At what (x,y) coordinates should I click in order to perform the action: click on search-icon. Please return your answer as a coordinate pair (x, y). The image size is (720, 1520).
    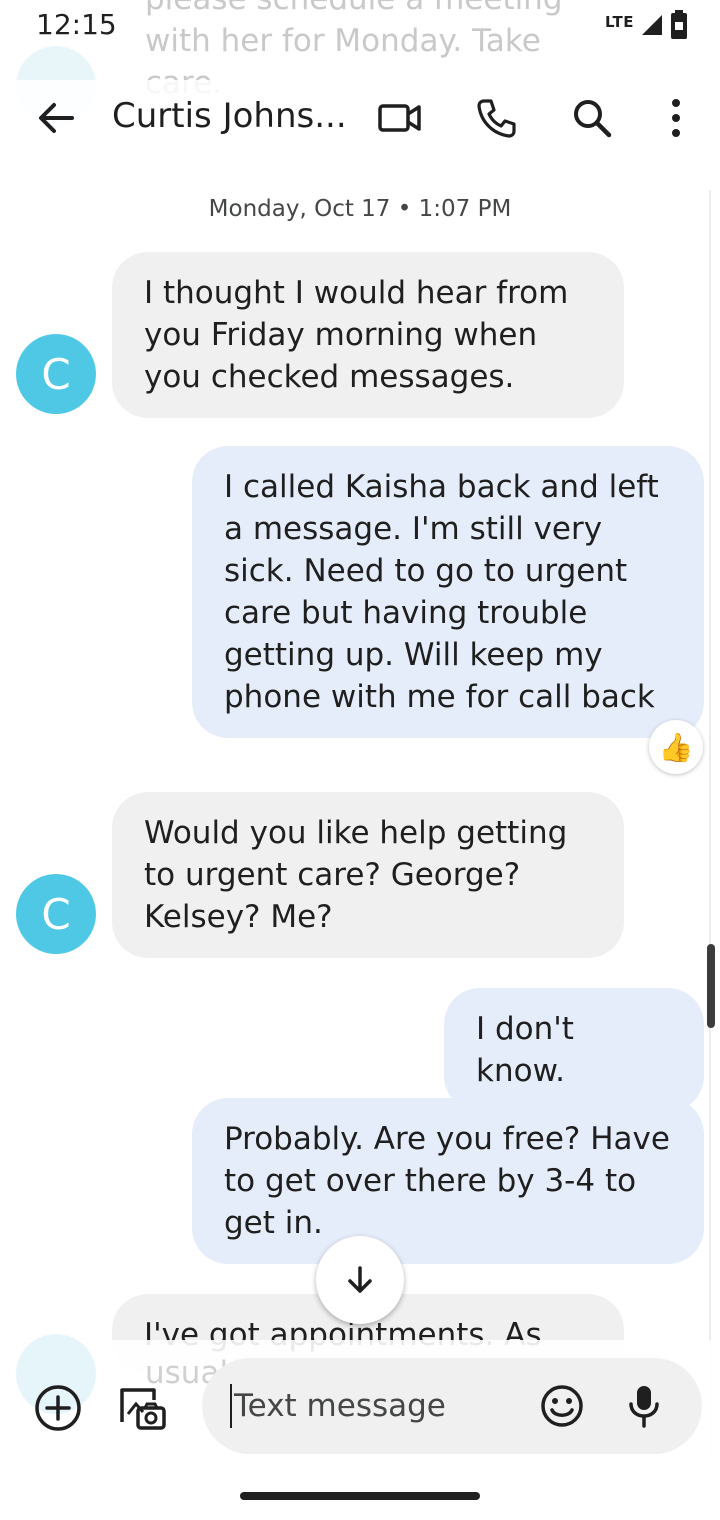
    Looking at the image, I should click on (592, 118).